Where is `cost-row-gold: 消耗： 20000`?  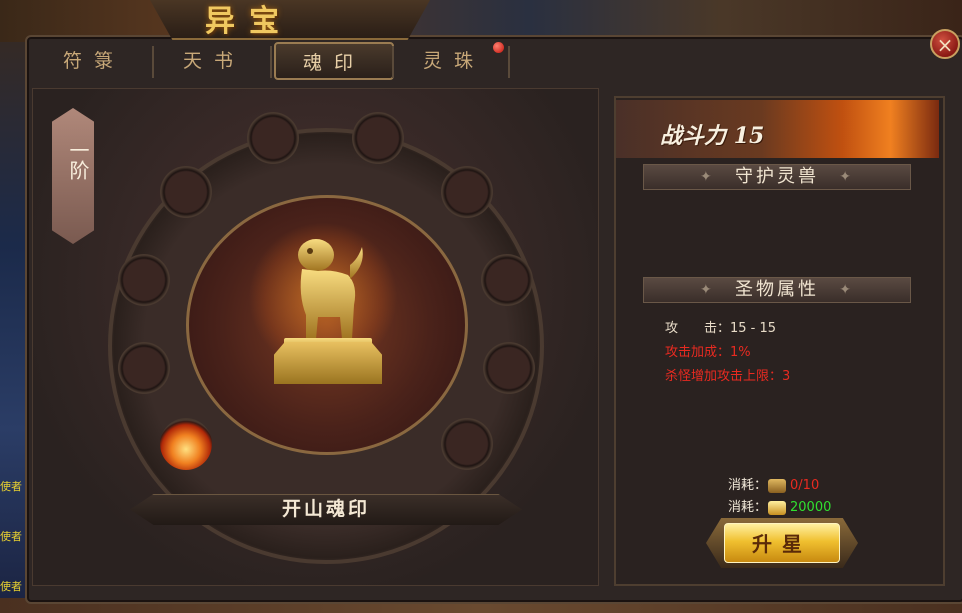
cost-row-gold: 消耗： 20000 is located at coordinates (780, 507).